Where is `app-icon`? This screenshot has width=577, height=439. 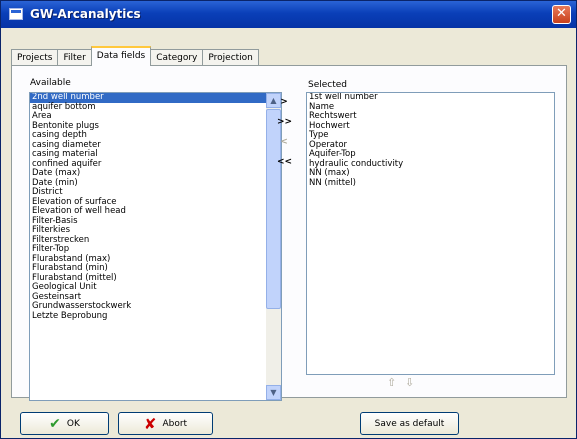
app-icon is located at coordinates (16, 14).